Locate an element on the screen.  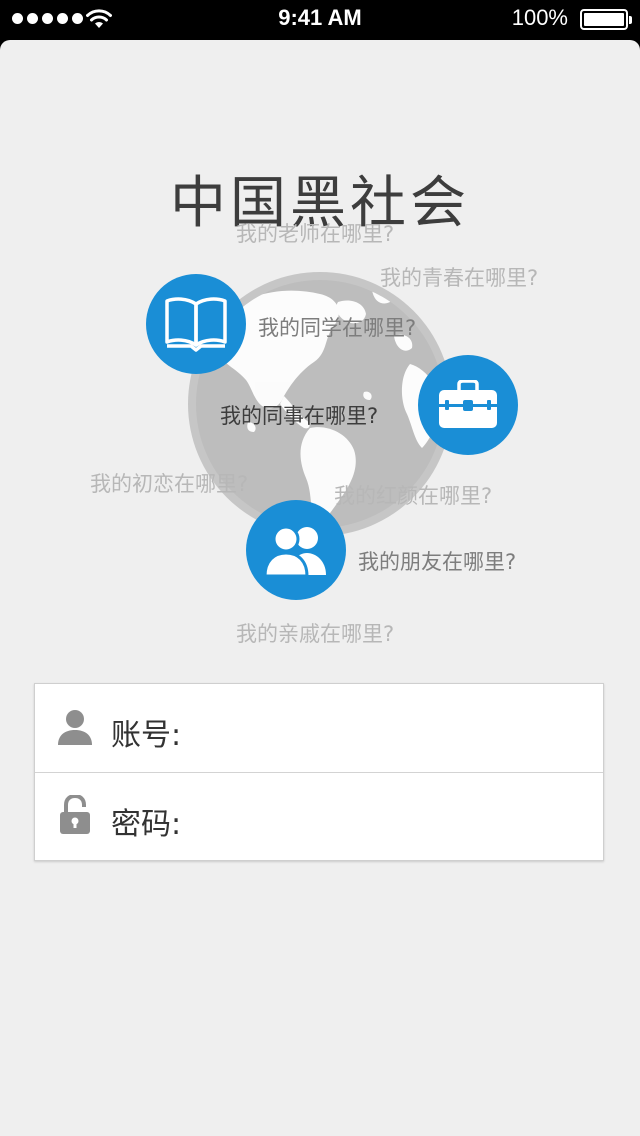
login-form: 账号: 密码: is located at coordinates (319, 772).